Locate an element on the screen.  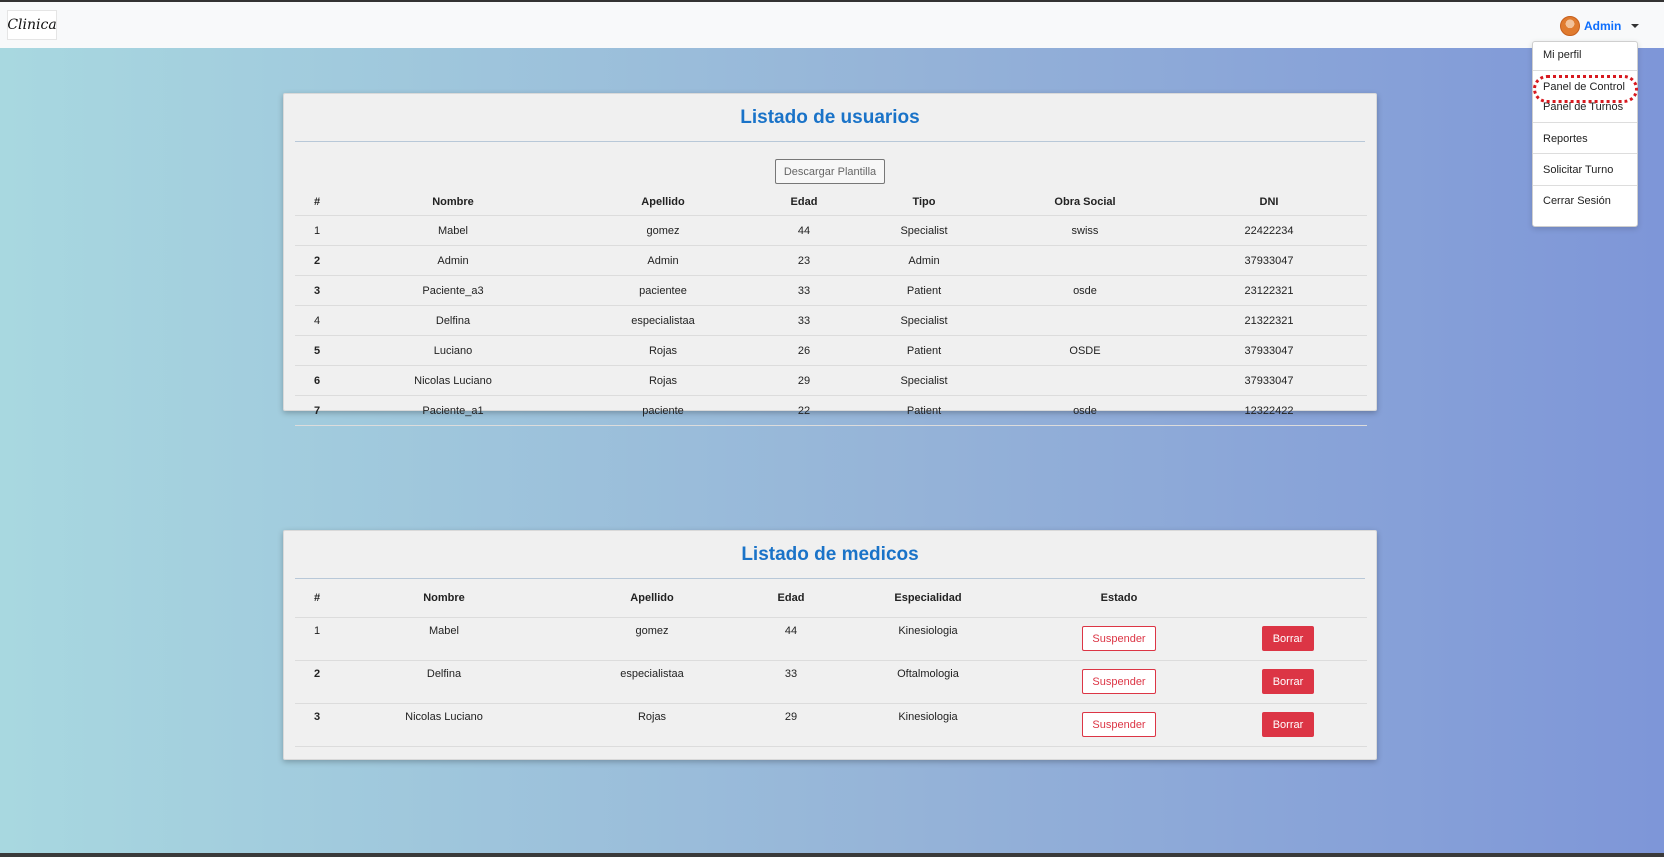
cell-nombre: Paciente_a3 is located at coordinates (453, 290).